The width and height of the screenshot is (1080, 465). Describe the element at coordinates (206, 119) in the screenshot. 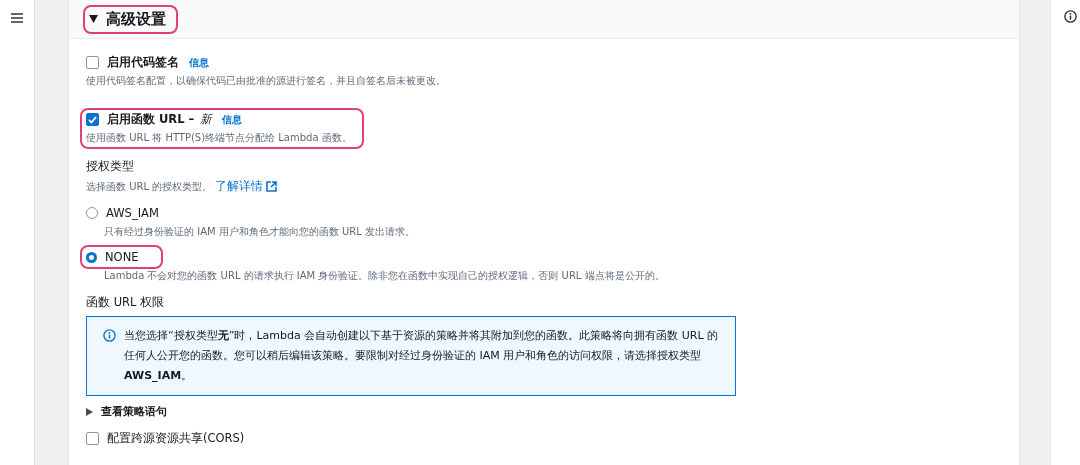

I see `new-label: 新` at that location.